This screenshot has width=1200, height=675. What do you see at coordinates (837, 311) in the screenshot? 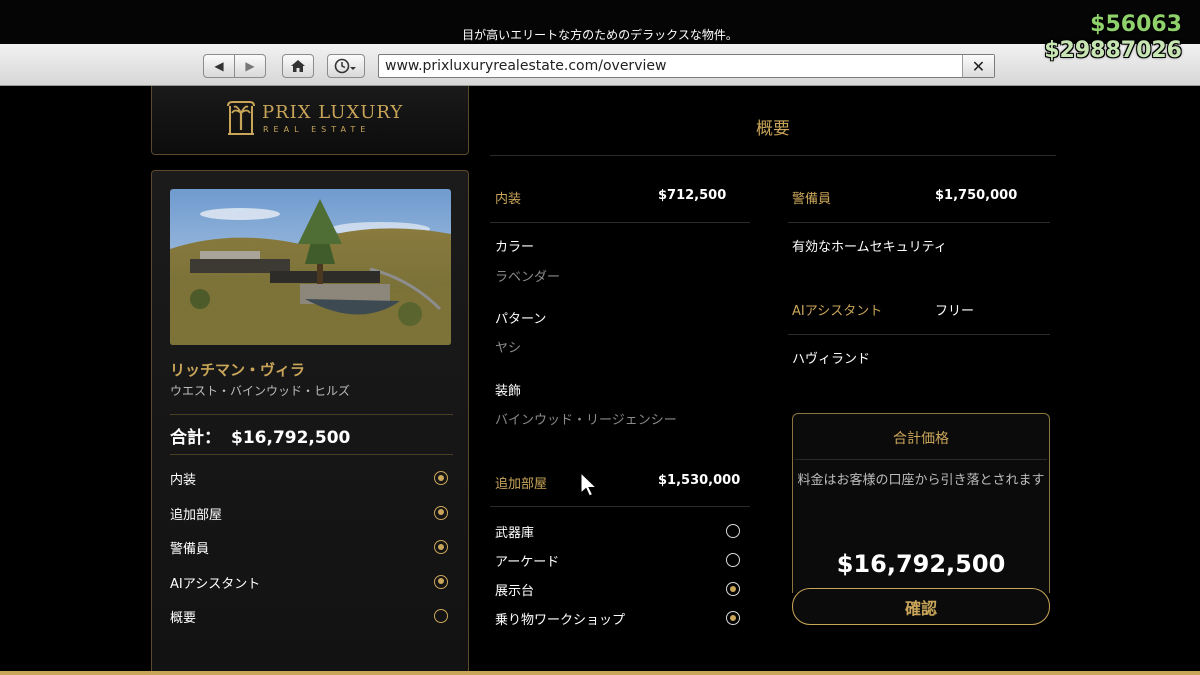
I see `ai-label: AIアシスタント` at bounding box center [837, 311].